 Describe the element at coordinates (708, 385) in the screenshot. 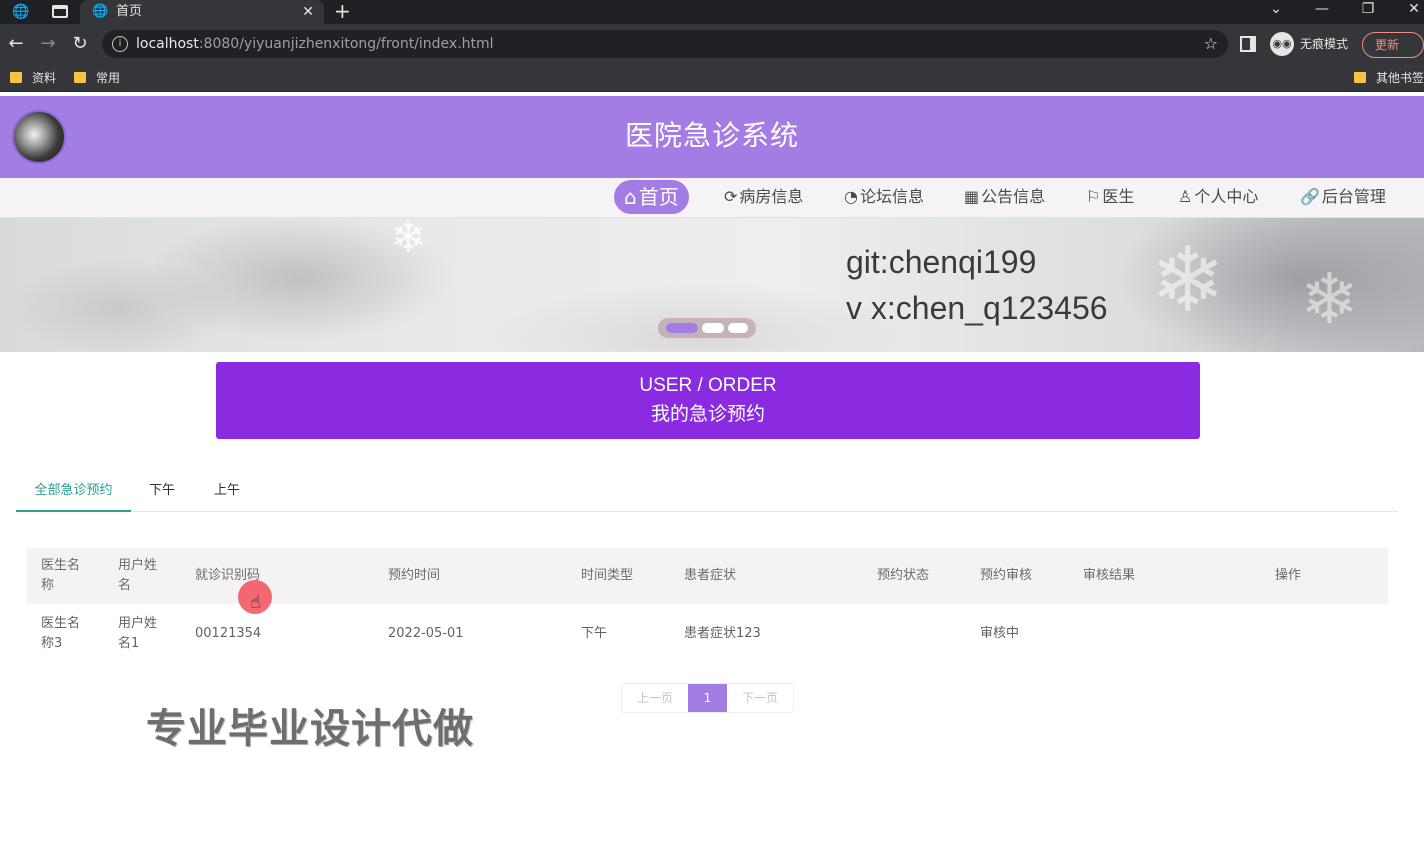

I see `section-title-en: USER / ORDER` at that location.